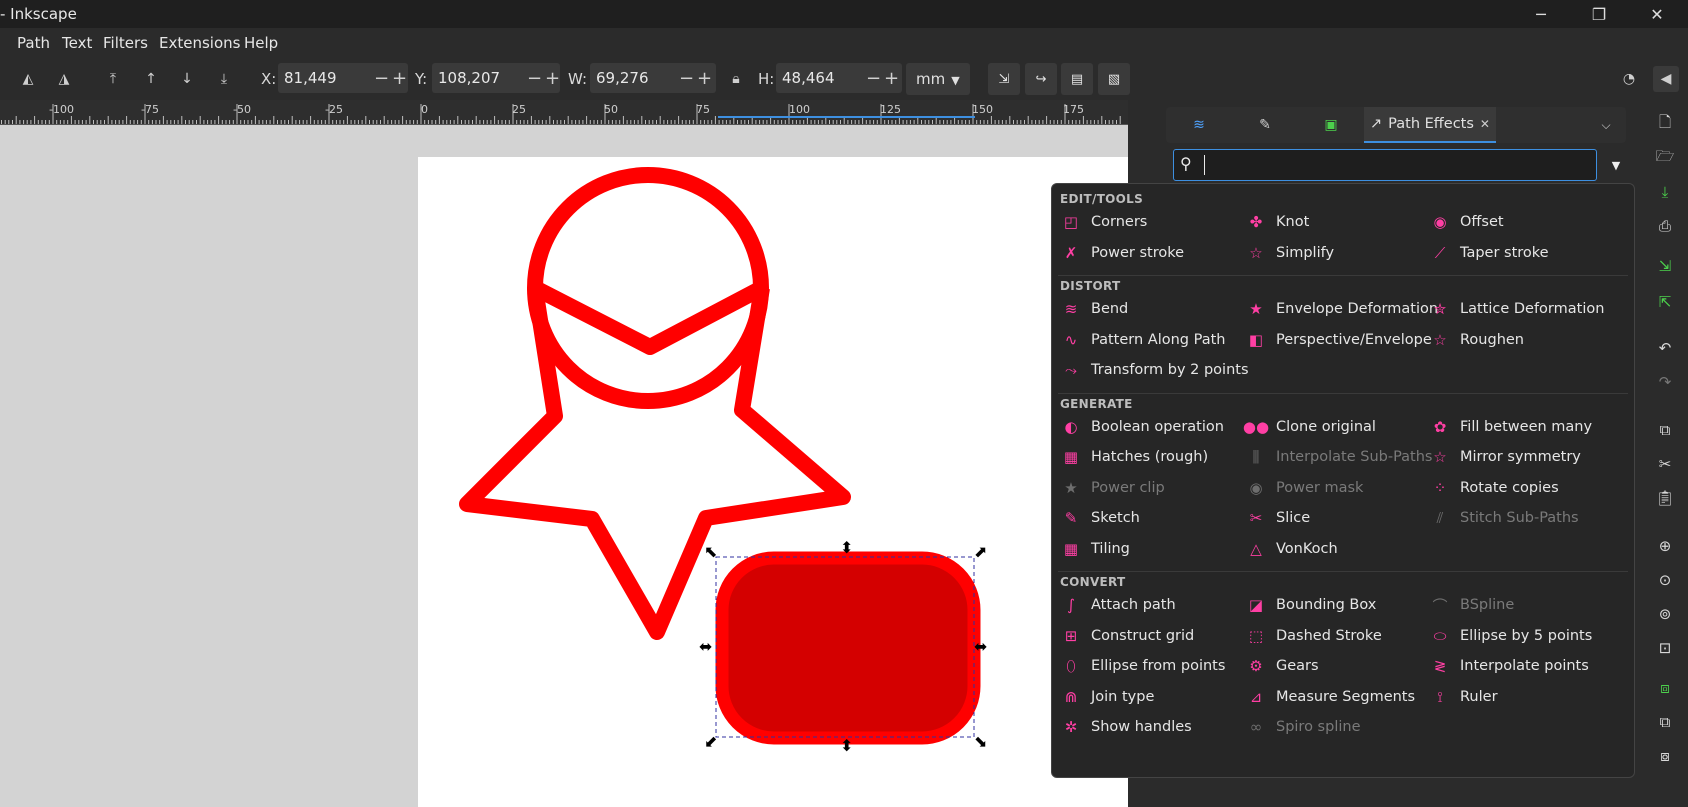  What do you see at coordinates (187, 79) in the screenshot?
I see `lower-icon: ↓` at bounding box center [187, 79].